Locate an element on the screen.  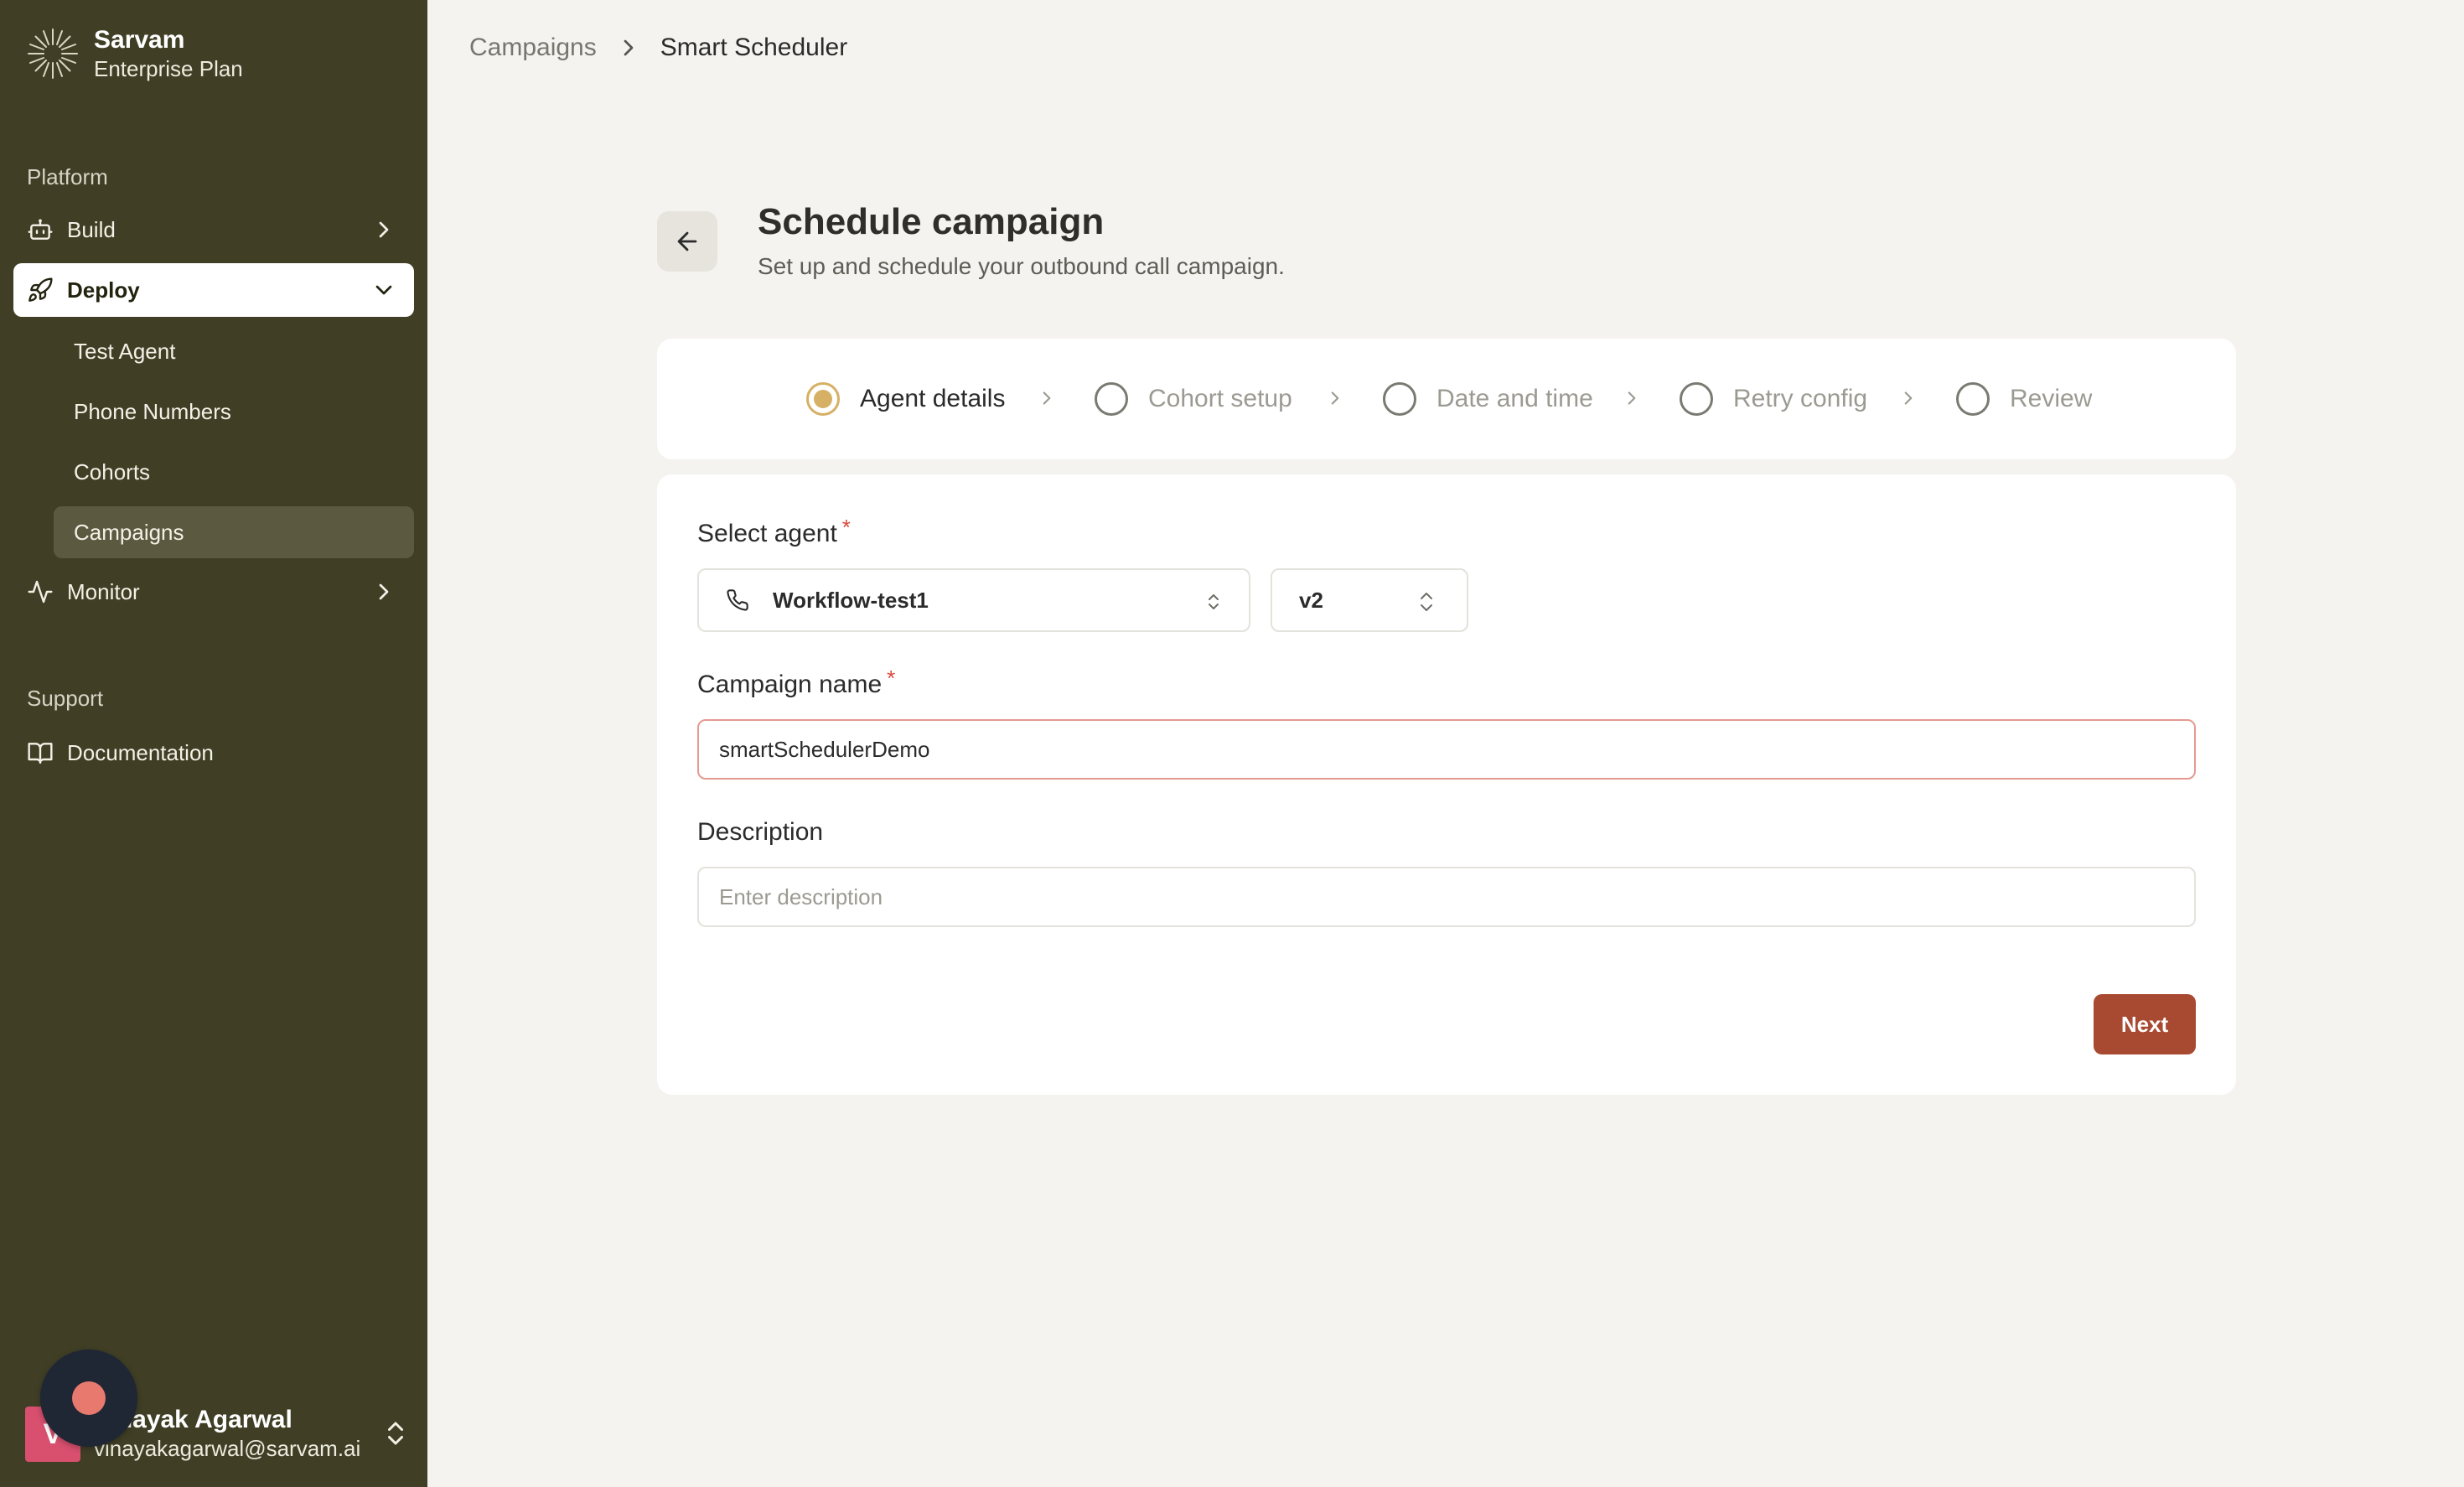
step-review: Review is located at coordinates (2024, 399).